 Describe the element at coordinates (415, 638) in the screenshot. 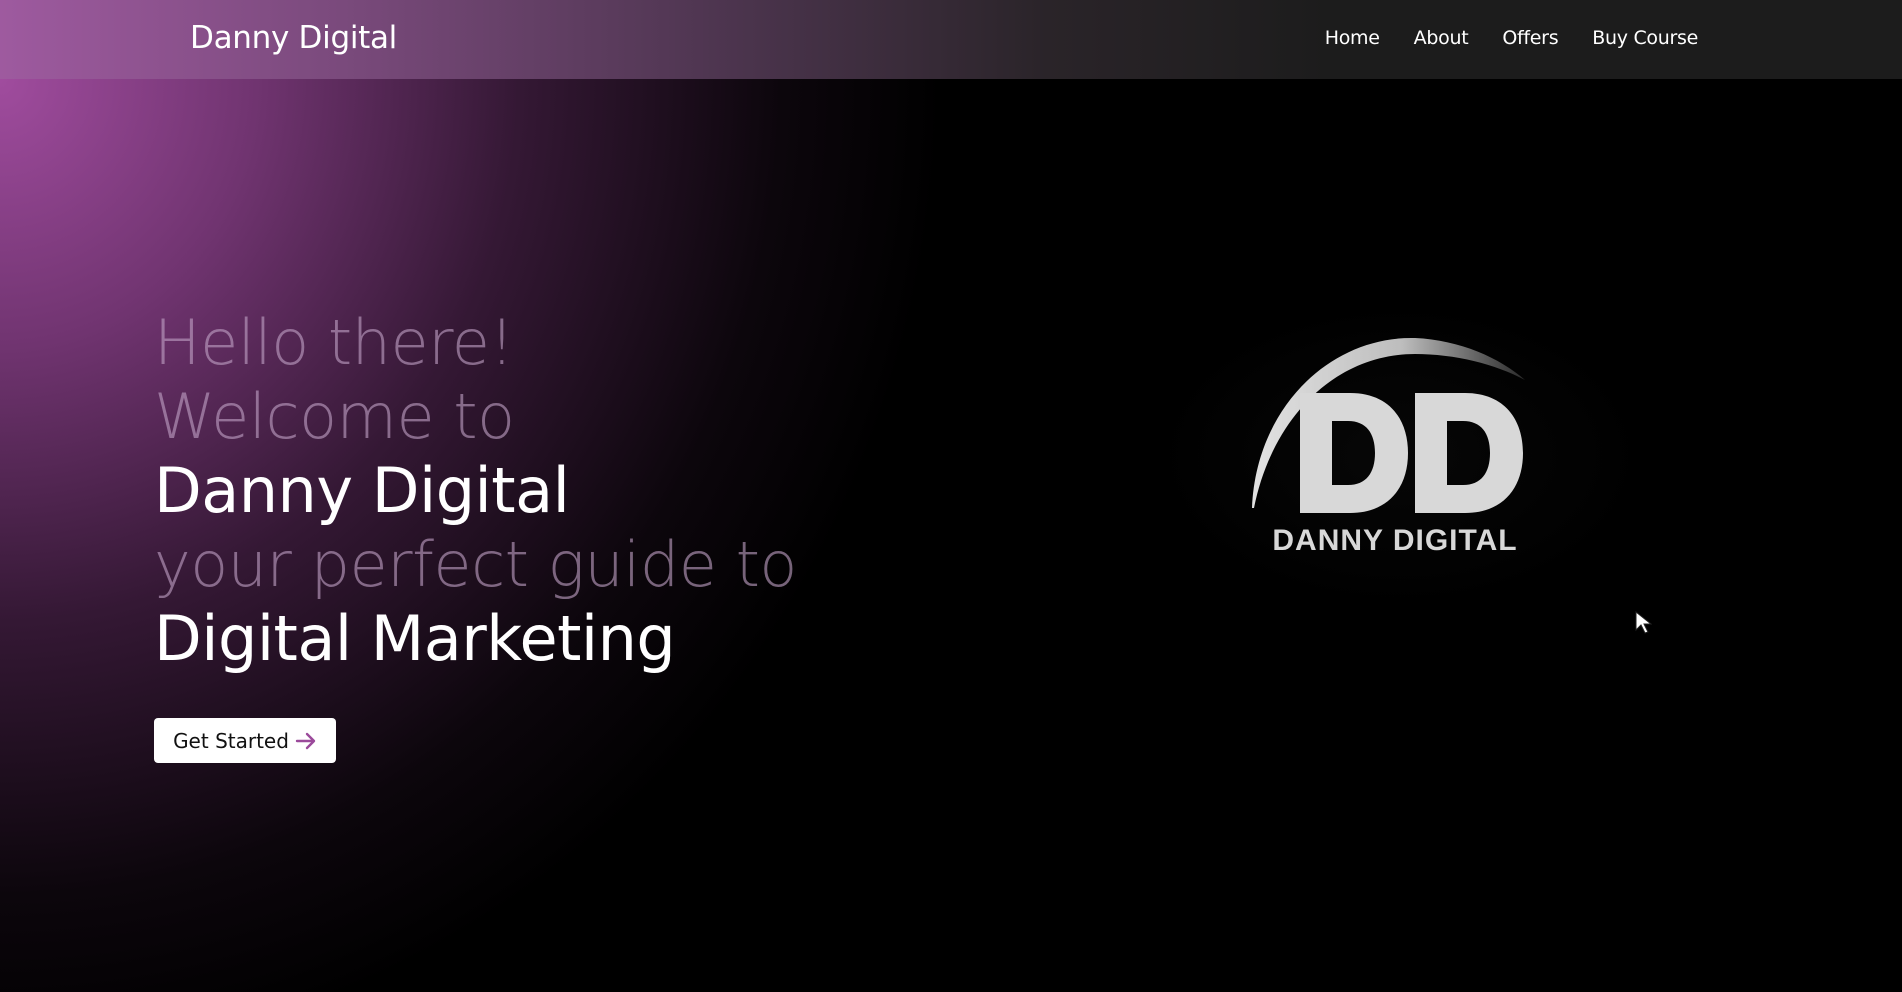

I see `hero-topic: Digital Marketing` at that location.